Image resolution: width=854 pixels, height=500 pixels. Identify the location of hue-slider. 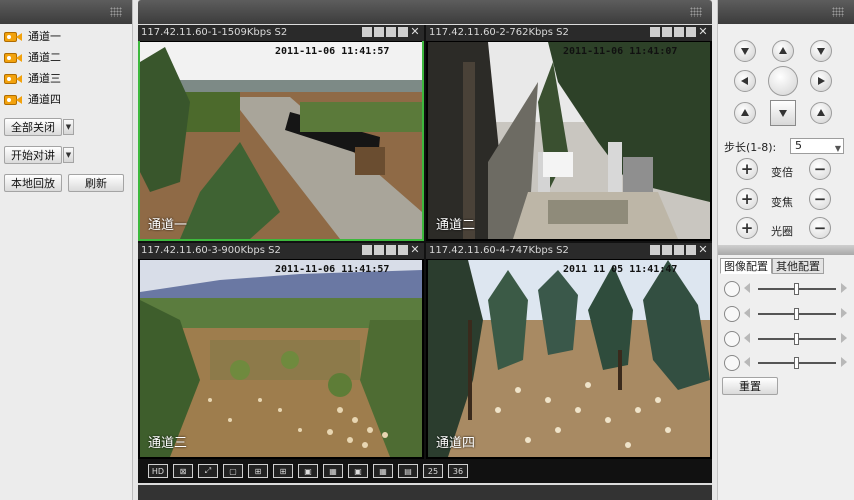
(797, 363).